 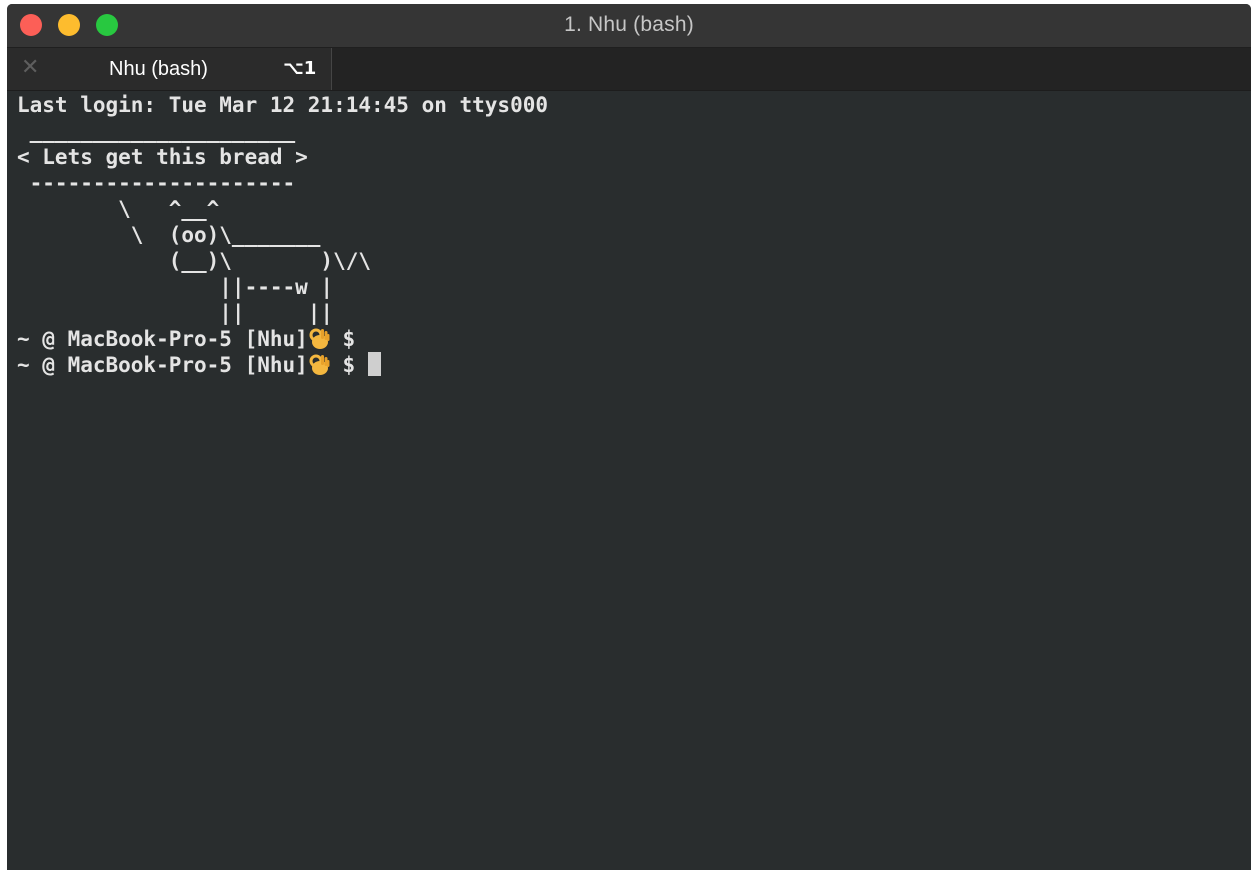 What do you see at coordinates (156, 131) in the screenshot?
I see `cowsay-line: _____________________` at bounding box center [156, 131].